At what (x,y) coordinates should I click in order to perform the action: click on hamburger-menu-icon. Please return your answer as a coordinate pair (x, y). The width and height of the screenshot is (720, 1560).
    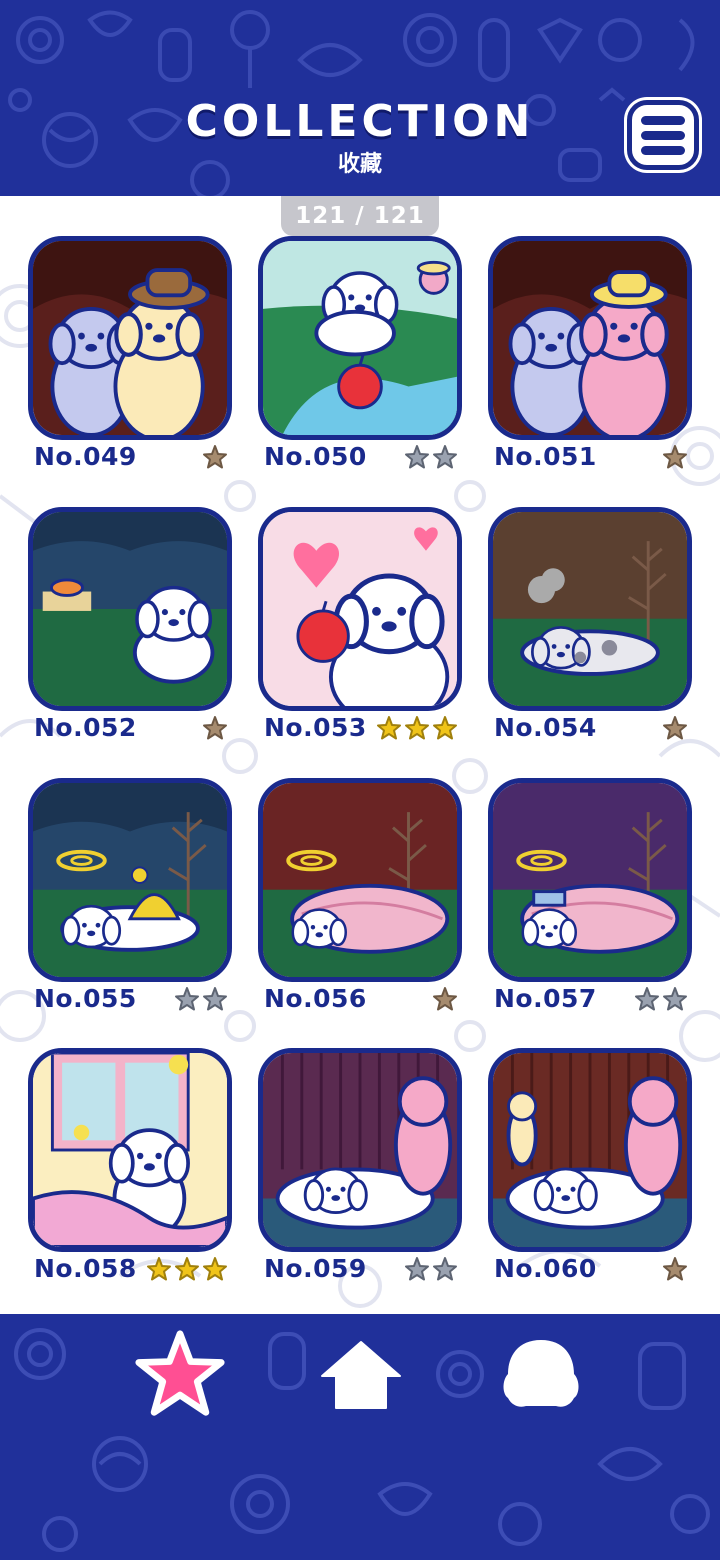
    Looking at the image, I should click on (663, 120).